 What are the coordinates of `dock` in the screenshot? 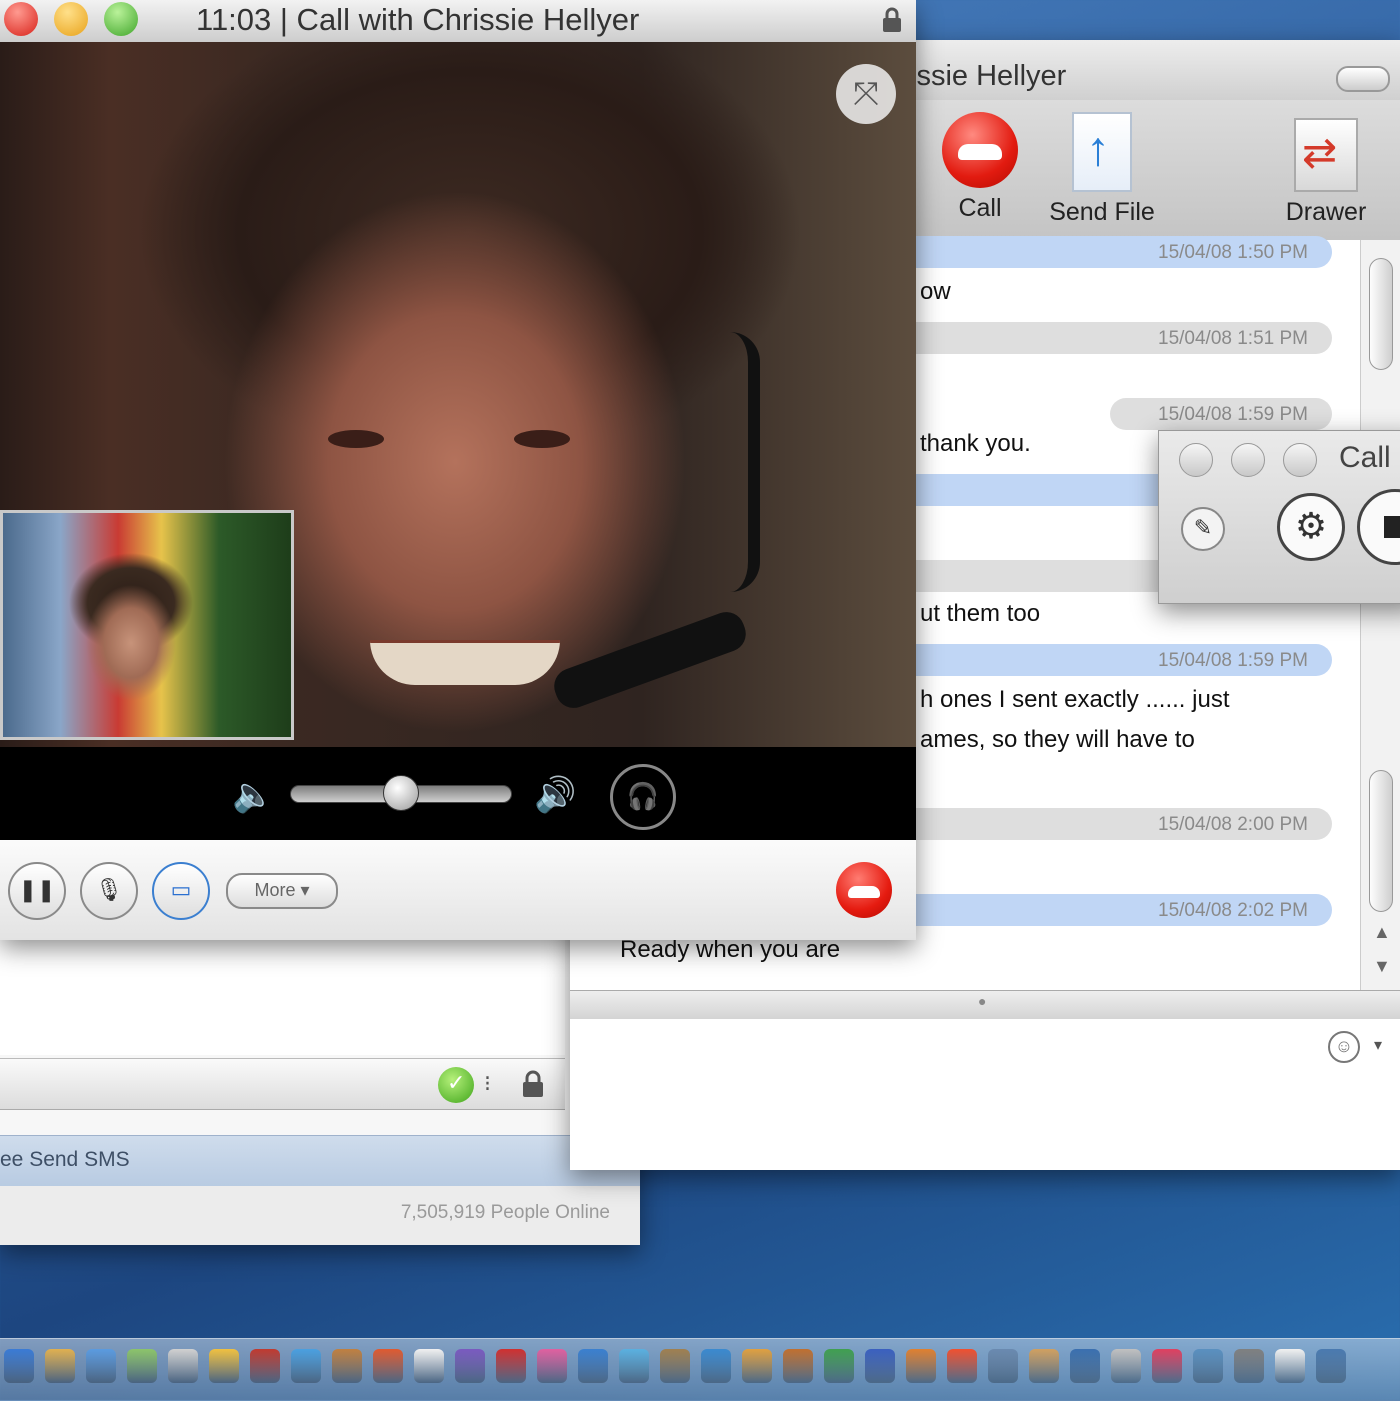 It's located at (700, 1369).